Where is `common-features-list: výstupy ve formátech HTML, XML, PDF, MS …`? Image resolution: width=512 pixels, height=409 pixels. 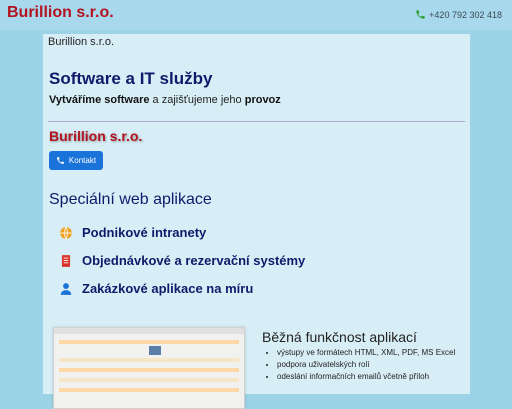
common-features-list: výstupy ve formátech HTML, XML, PDF, MS … is located at coordinates (360, 366).